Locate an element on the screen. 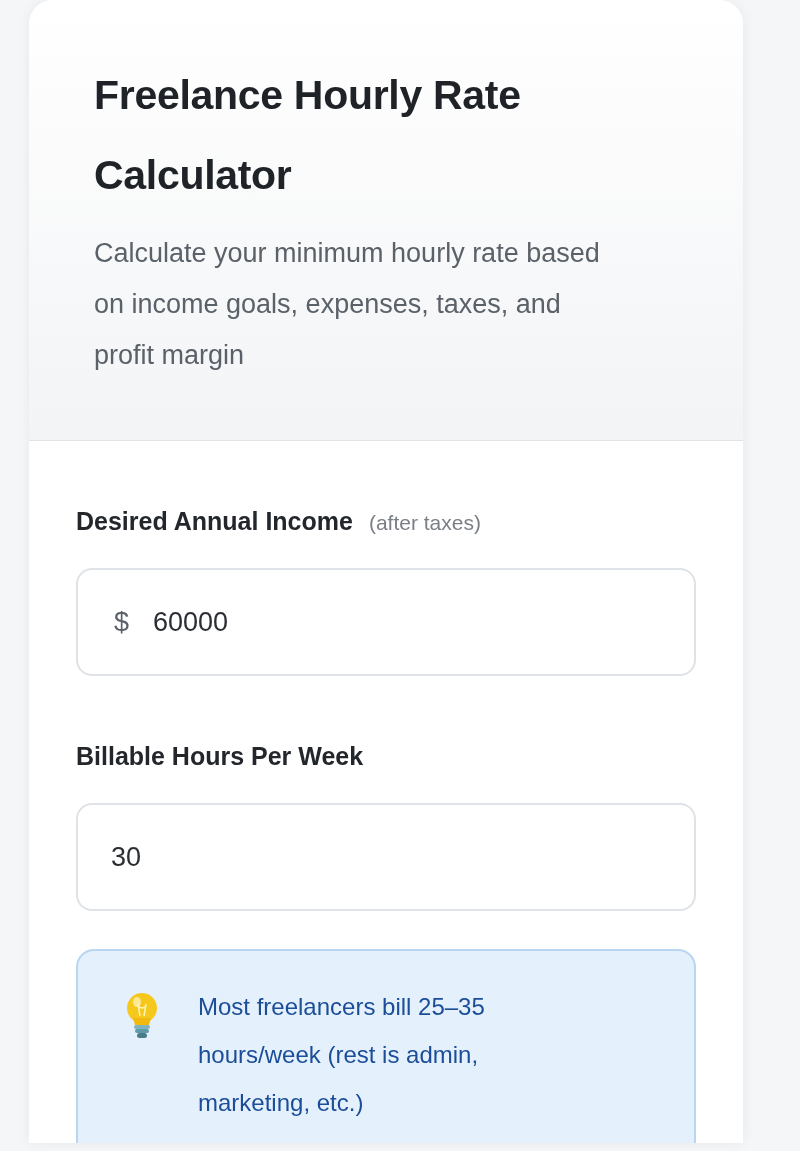 This screenshot has height=1151, width=800. field-label: Billable Hours Per Week is located at coordinates (220, 756).